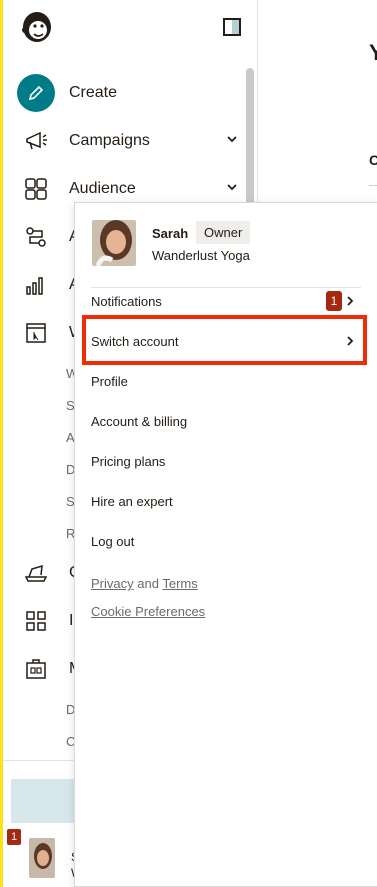 The width and height of the screenshot is (377, 887). I want to click on footer-avatar, so click(42, 858).